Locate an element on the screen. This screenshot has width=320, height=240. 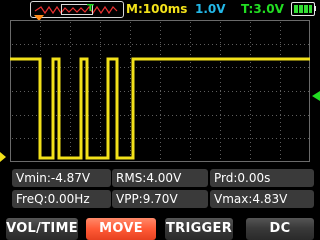
vol-time-button: VOL/TIME is located at coordinates (42, 229).